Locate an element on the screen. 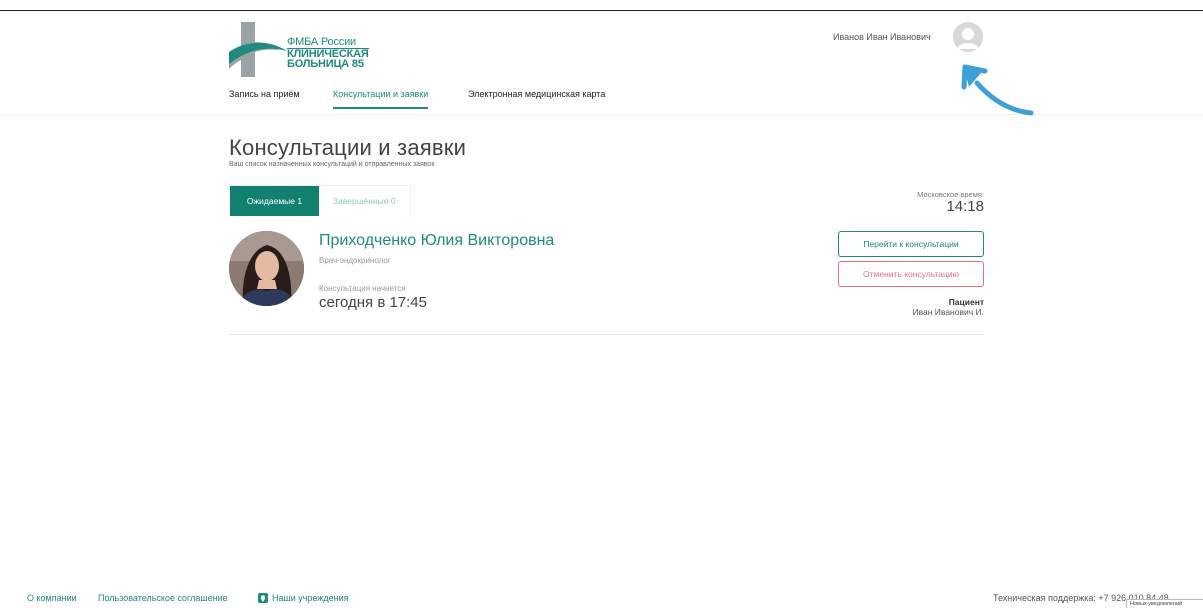 Image resolution: width=1203 pixels, height=608 pixels. user-avatar is located at coordinates (968, 37).